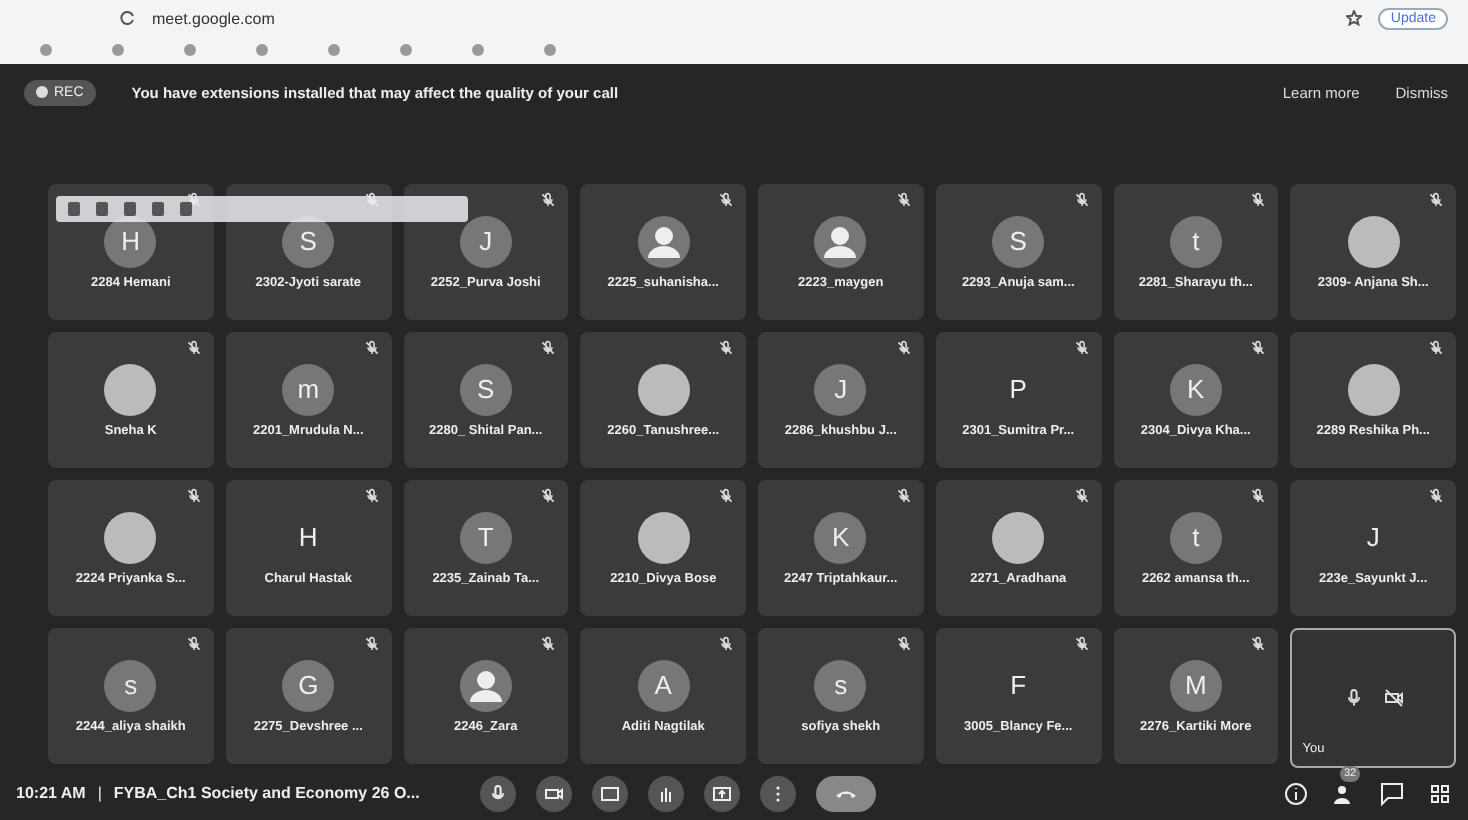  I want to click on avatar-initial: J, so click(1373, 538).